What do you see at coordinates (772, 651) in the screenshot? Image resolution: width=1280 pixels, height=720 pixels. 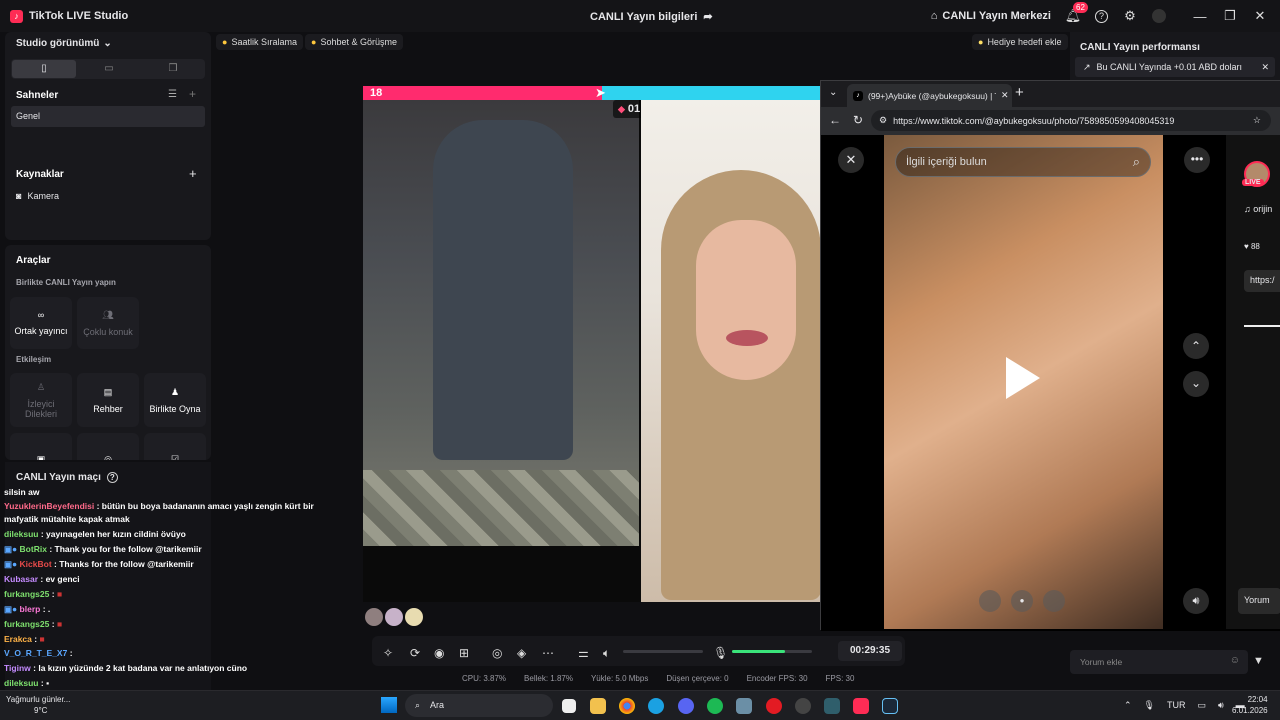 I see `mic-volume-slider` at bounding box center [772, 651].